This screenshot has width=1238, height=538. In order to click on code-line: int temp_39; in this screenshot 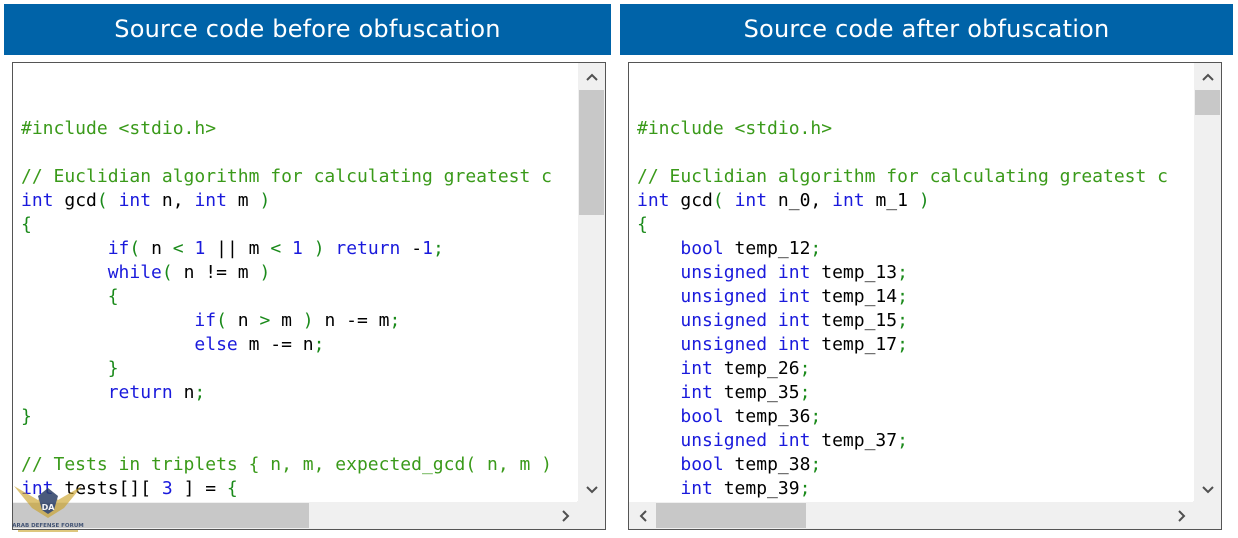, I will do `click(916, 489)`.